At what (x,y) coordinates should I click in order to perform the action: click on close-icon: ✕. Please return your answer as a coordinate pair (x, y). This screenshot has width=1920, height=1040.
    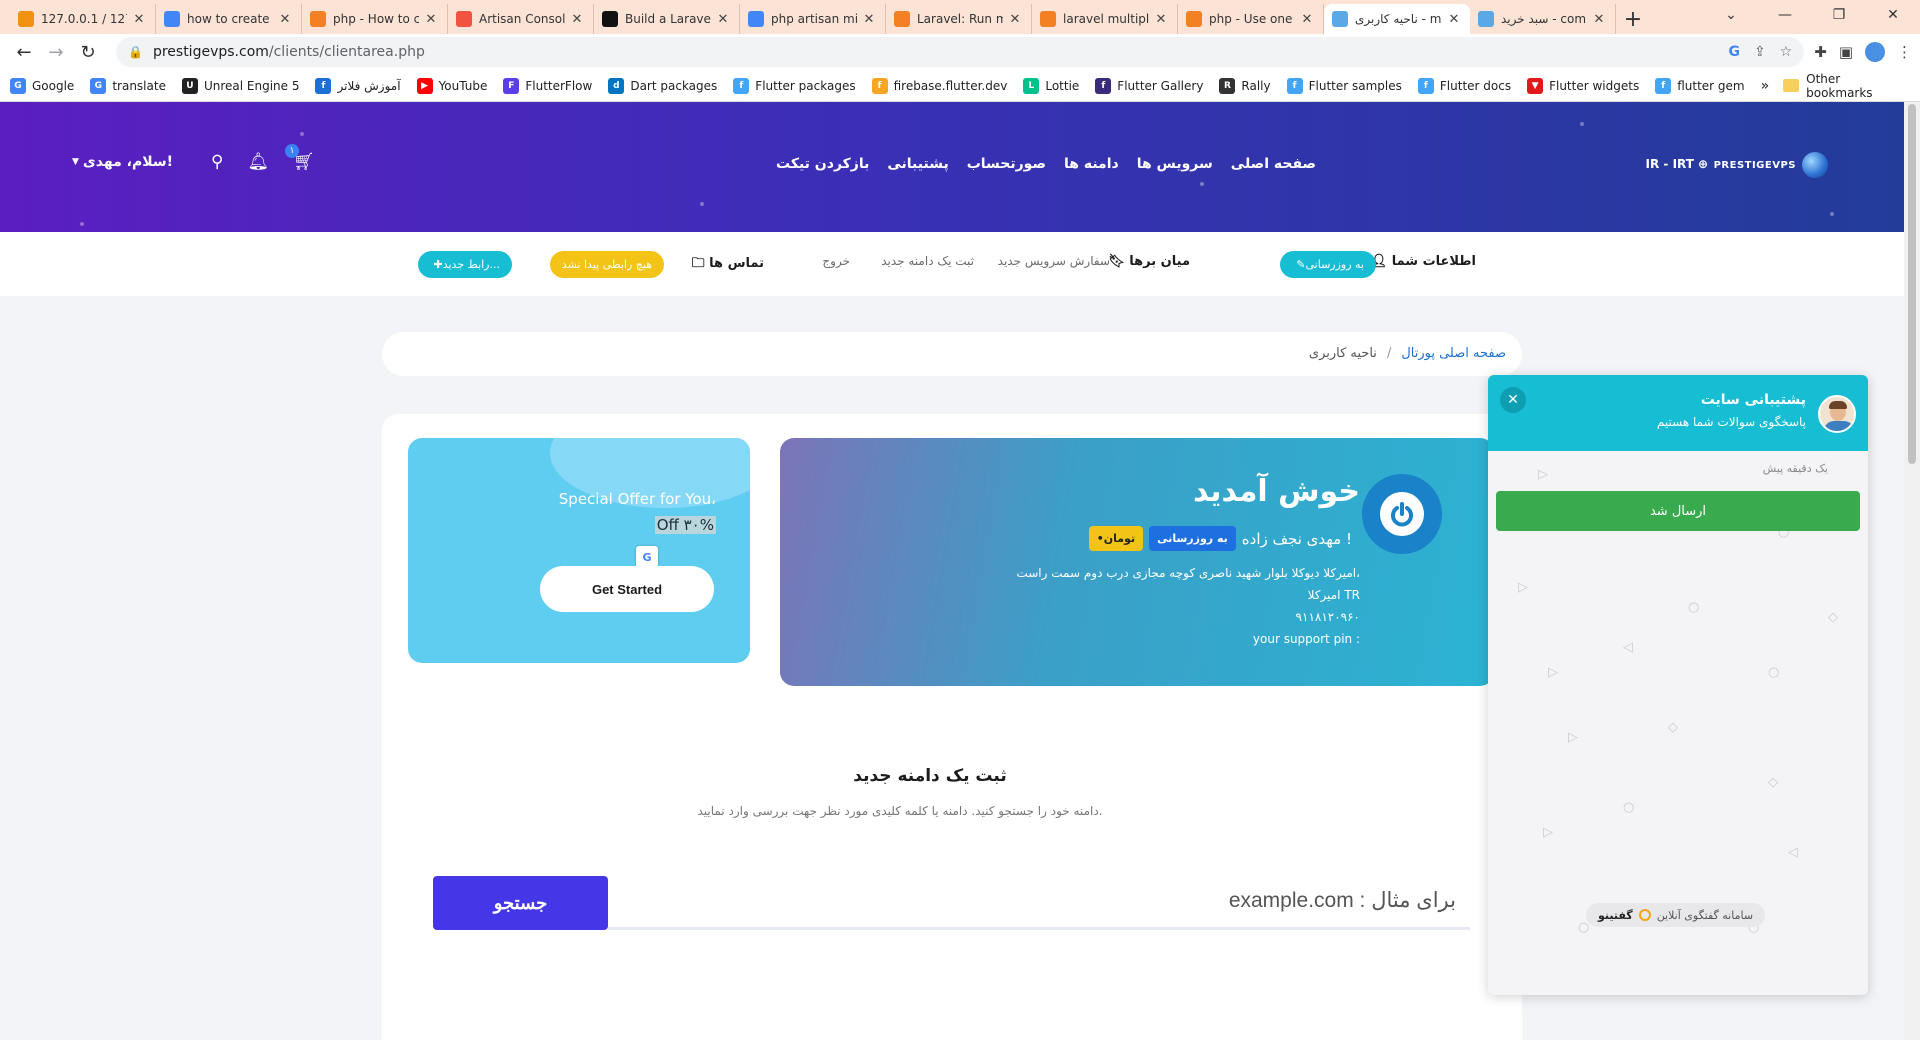
    Looking at the image, I should click on (1513, 400).